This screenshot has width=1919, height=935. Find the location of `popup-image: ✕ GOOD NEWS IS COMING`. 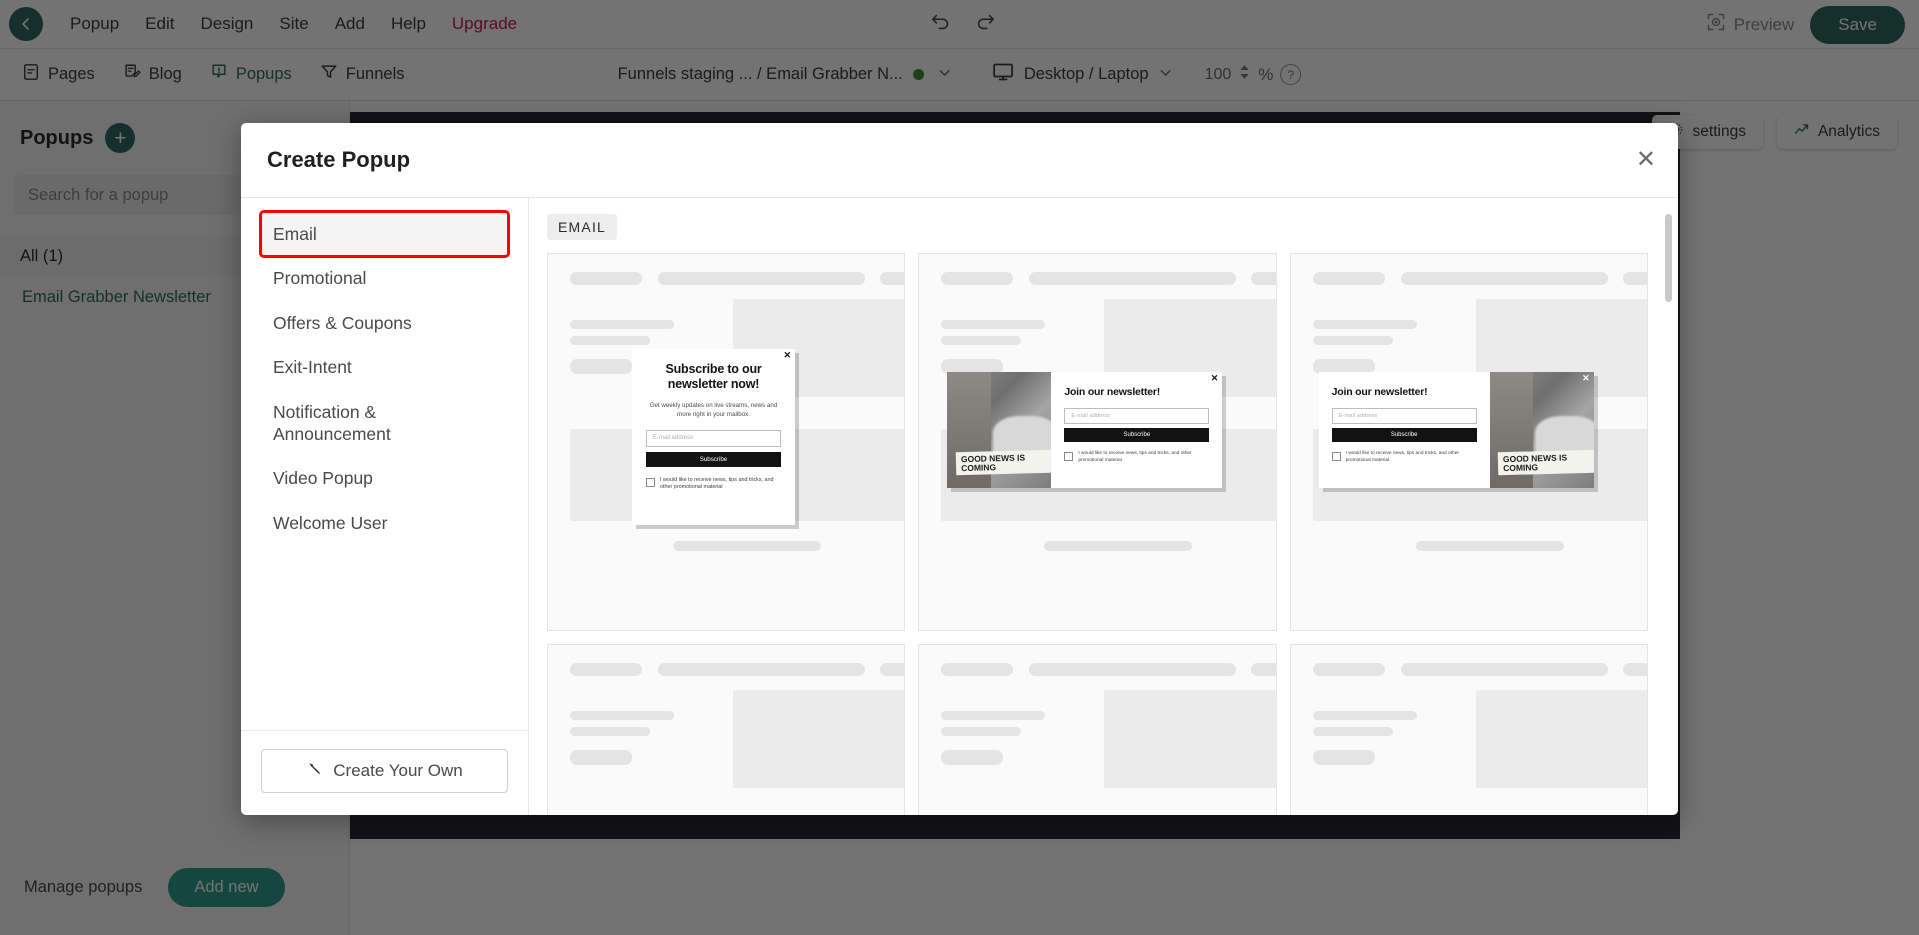

popup-image: ✕ GOOD NEWS IS COMING is located at coordinates (1541, 430).